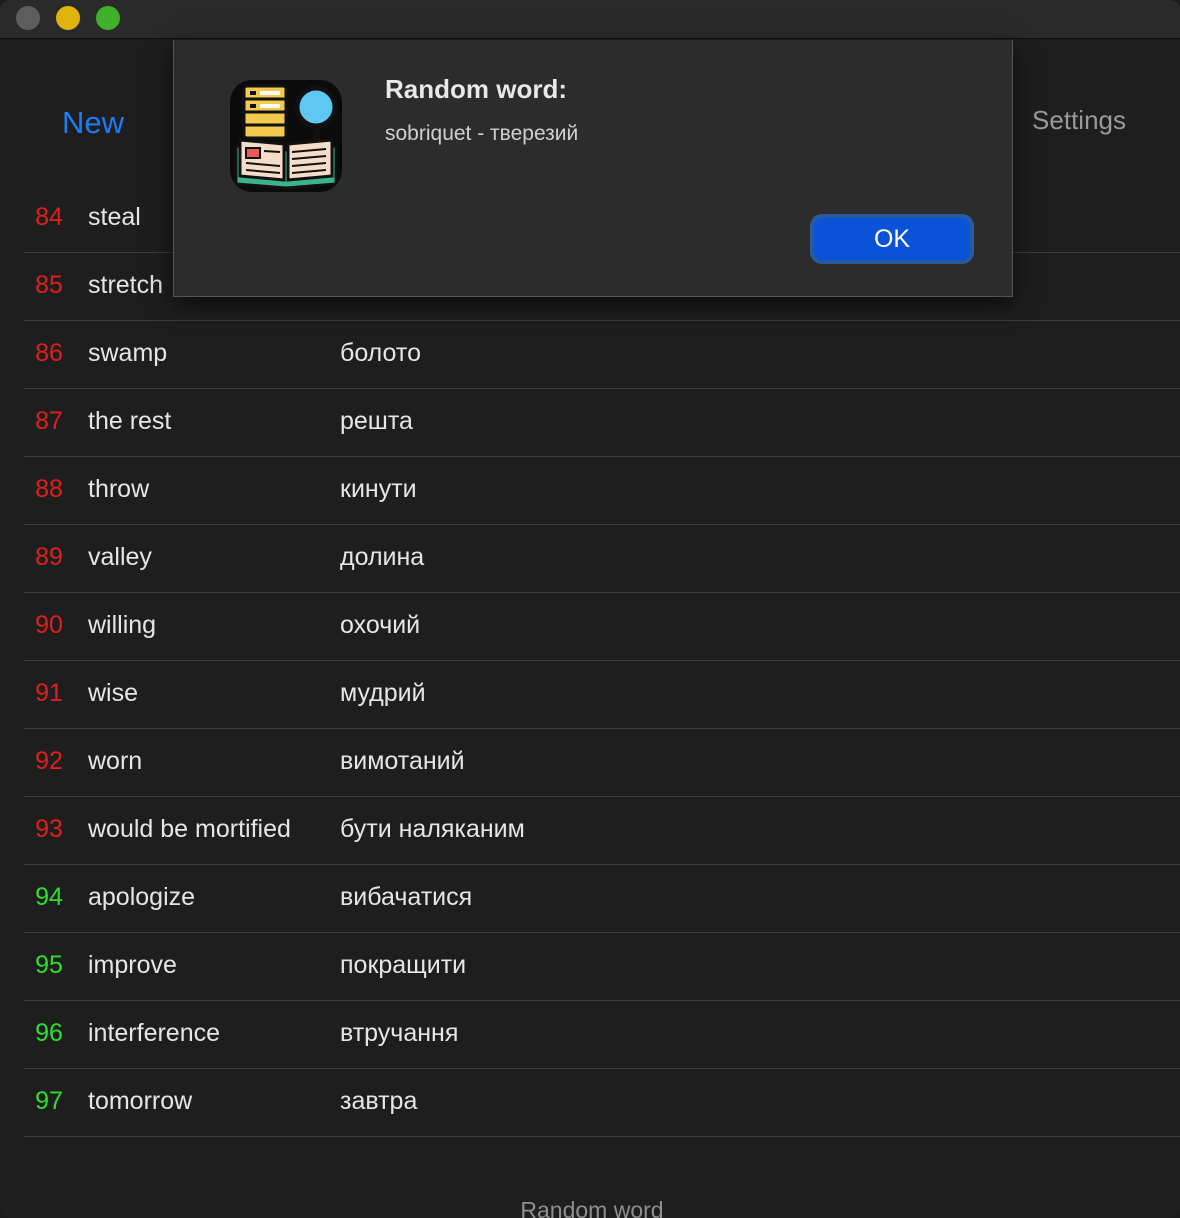  I want to click on word-number: 93, so click(49, 829).